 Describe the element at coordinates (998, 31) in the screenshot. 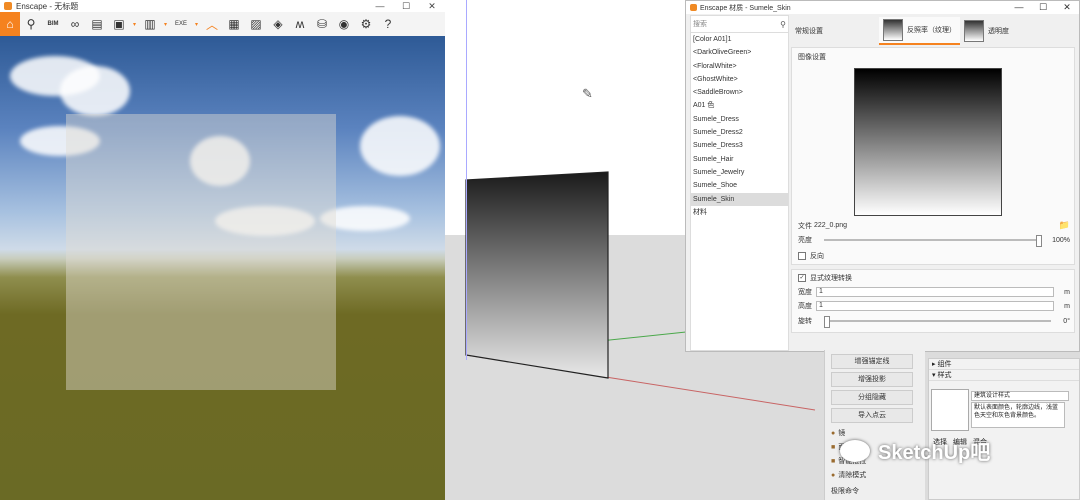

I see `tab-transparency-label: 透明度` at that location.